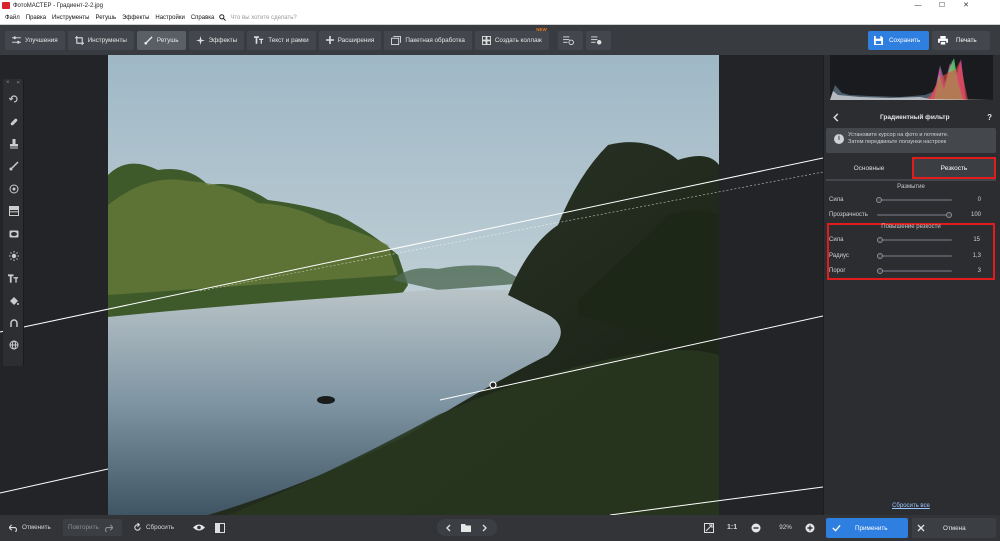 This screenshot has height=541, width=1000. What do you see at coordinates (203, 18) in the screenshot?
I see `menu-help: Справка` at bounding box center [203, 18].